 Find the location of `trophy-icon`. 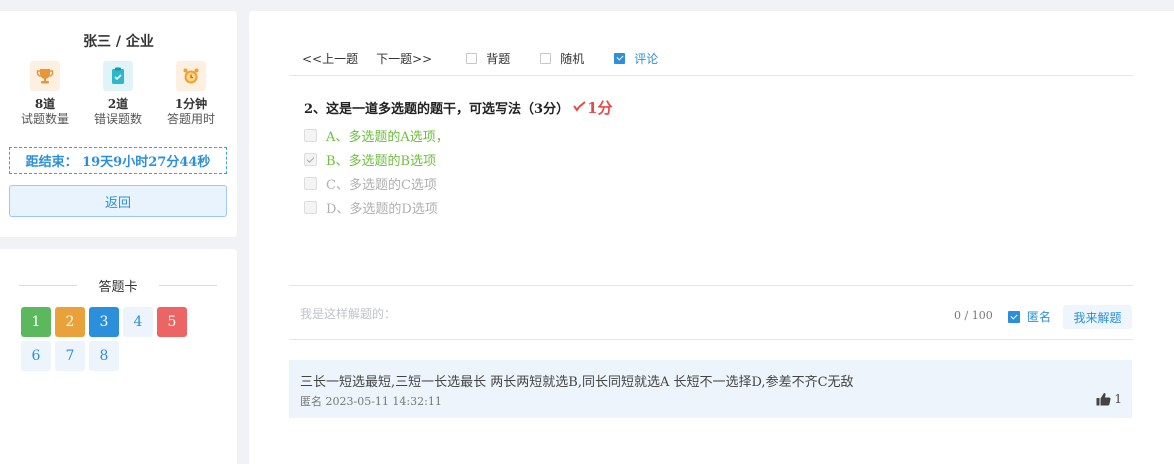

trophy-icon is located at coordinates (45, 76).